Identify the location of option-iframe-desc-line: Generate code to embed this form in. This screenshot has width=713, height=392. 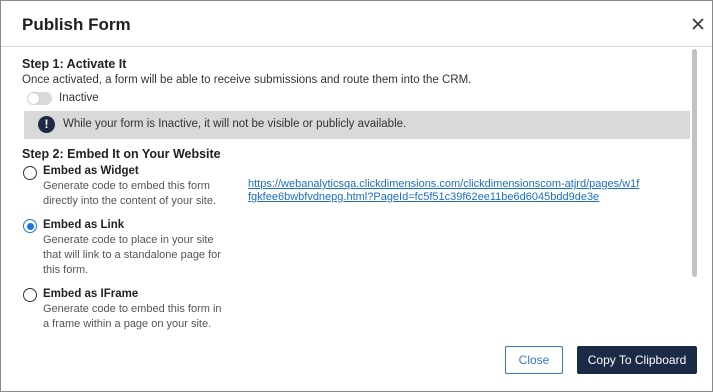
(132, 309).